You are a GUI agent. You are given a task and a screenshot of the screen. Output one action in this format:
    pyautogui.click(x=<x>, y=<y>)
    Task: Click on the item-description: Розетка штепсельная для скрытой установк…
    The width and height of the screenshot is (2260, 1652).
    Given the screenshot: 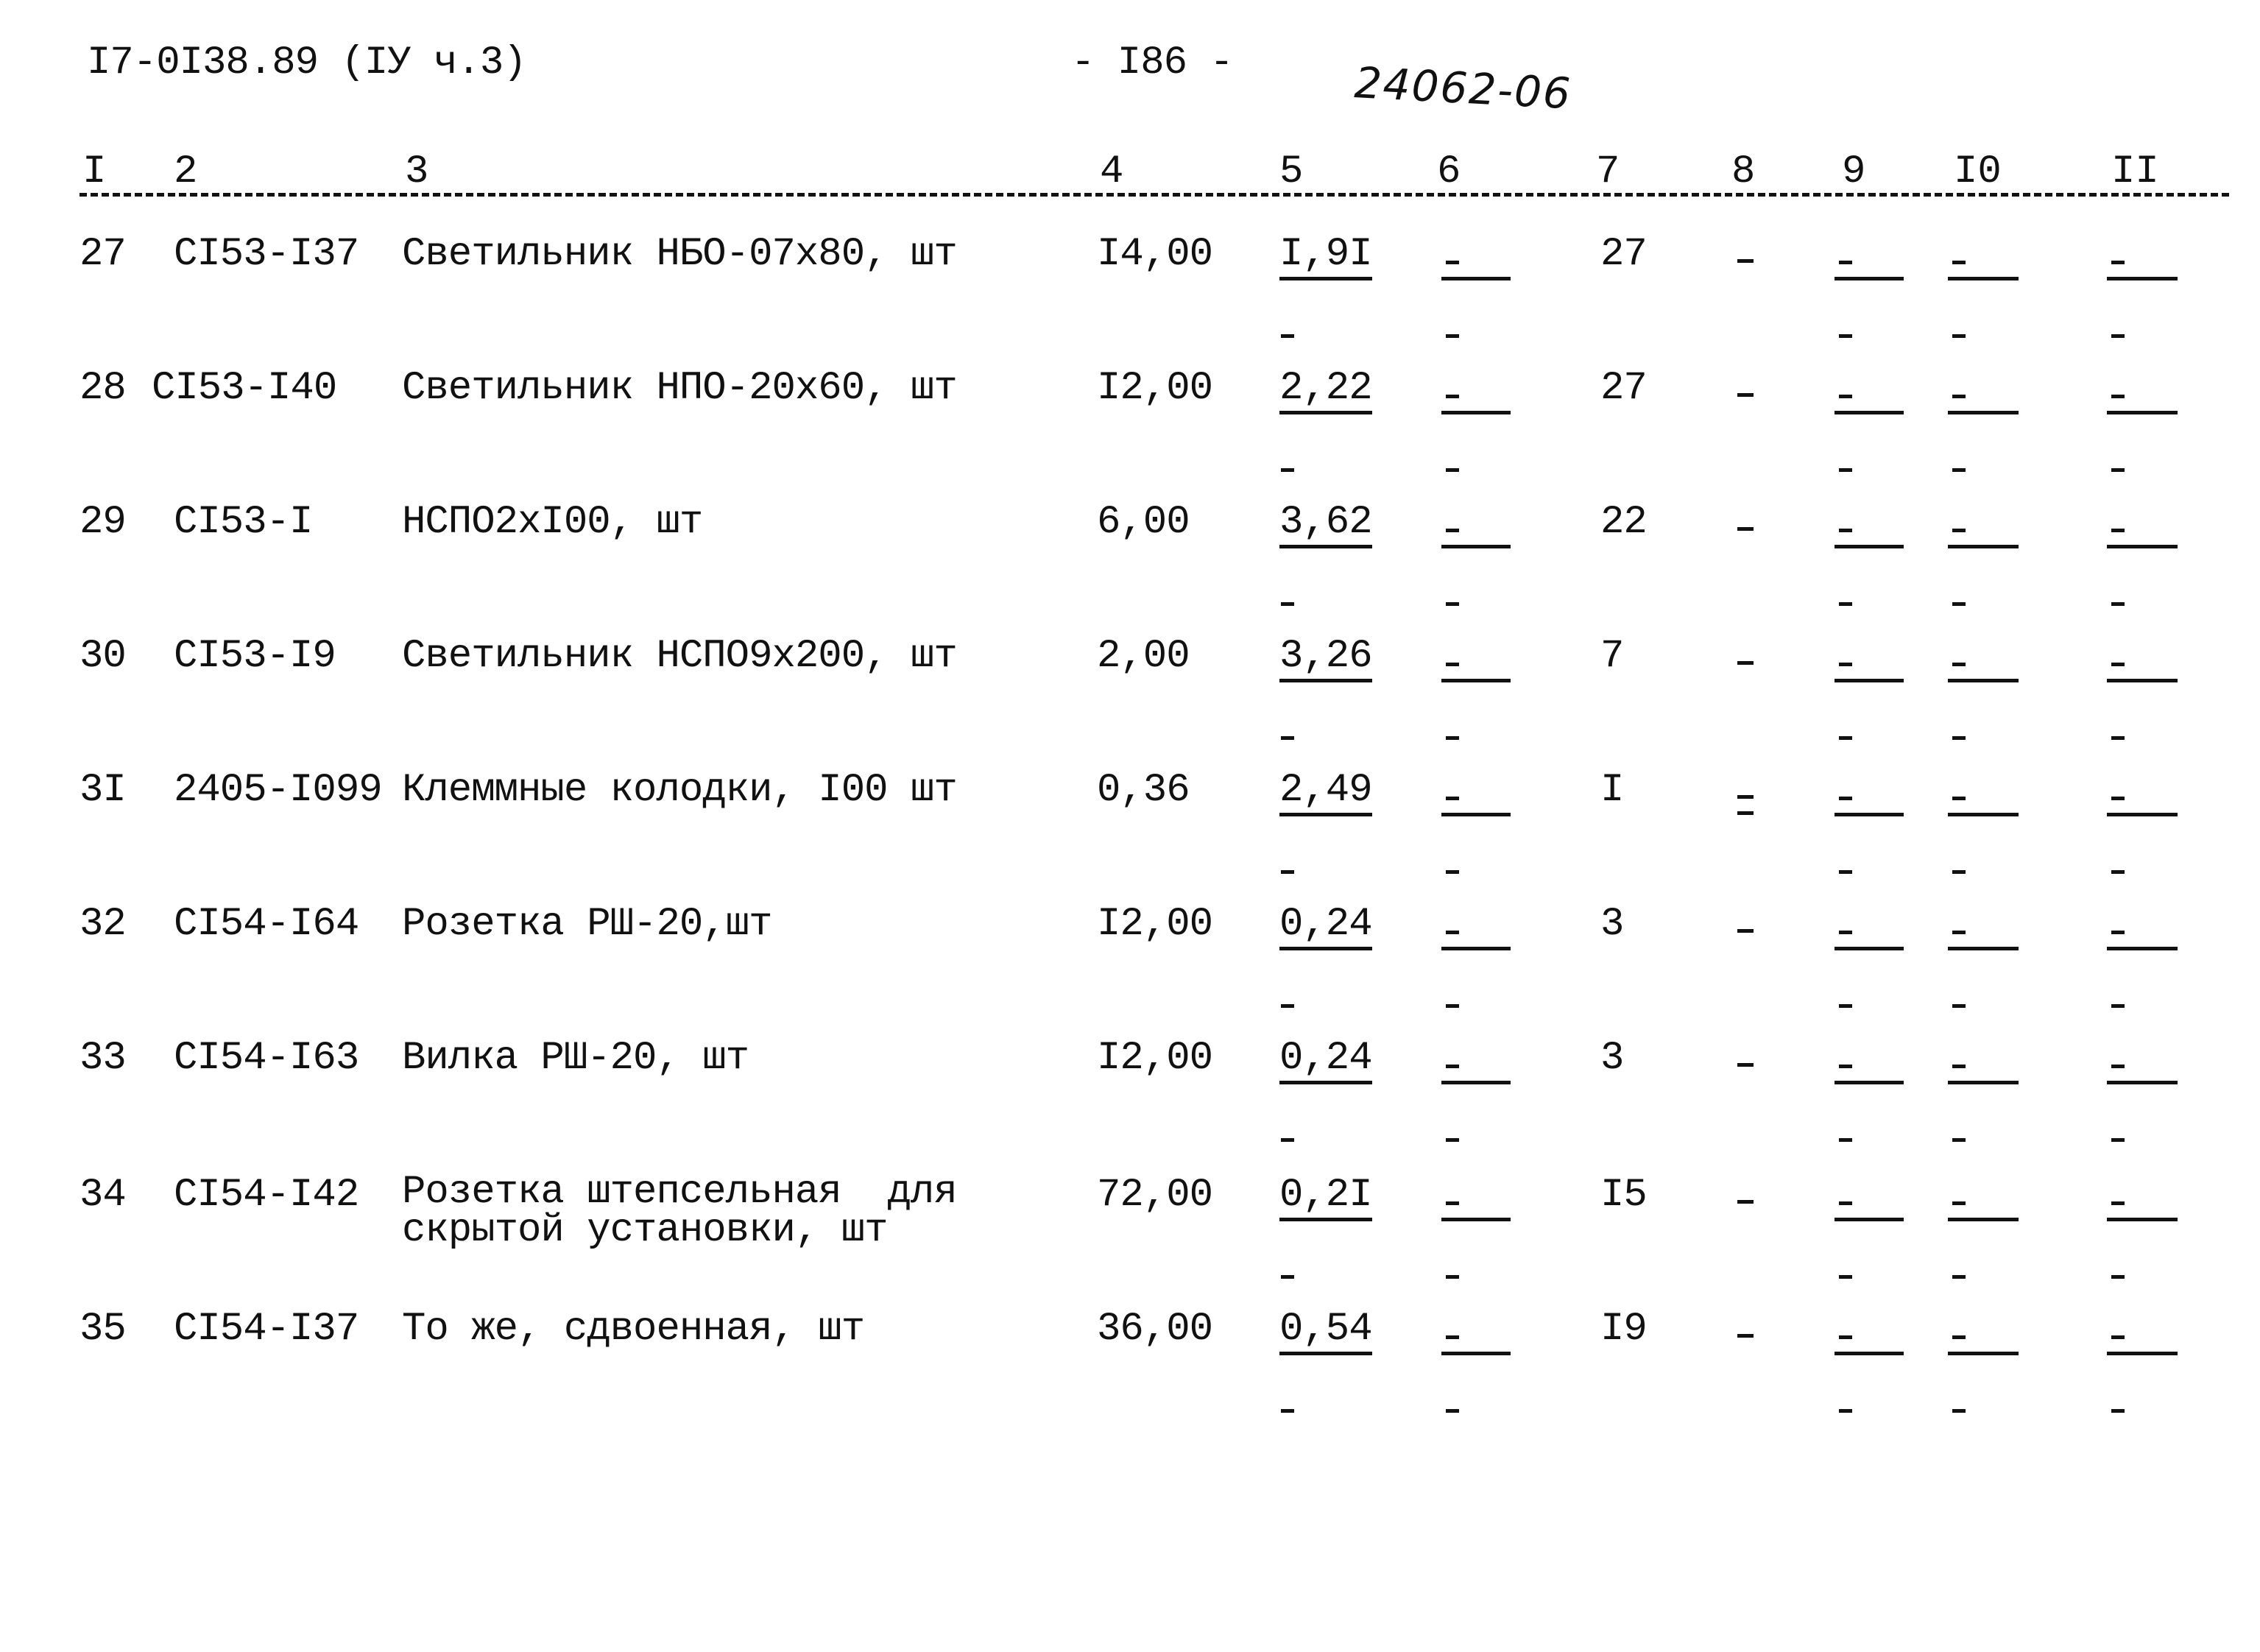 What is the action you would take?
    pyautogui.click(x=680, y=1211)
    